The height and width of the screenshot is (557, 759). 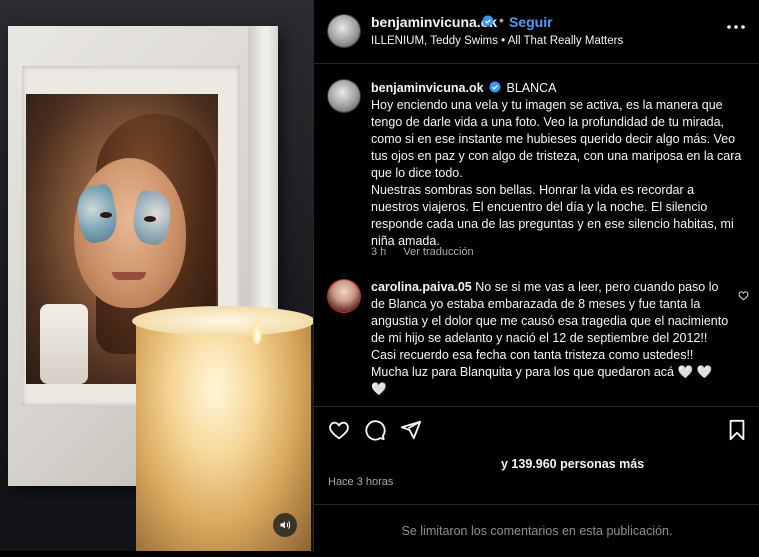 What do you see at coordinates (129, 276) in the screenshot?
I see `mouth` at bounding box center [129, 276].